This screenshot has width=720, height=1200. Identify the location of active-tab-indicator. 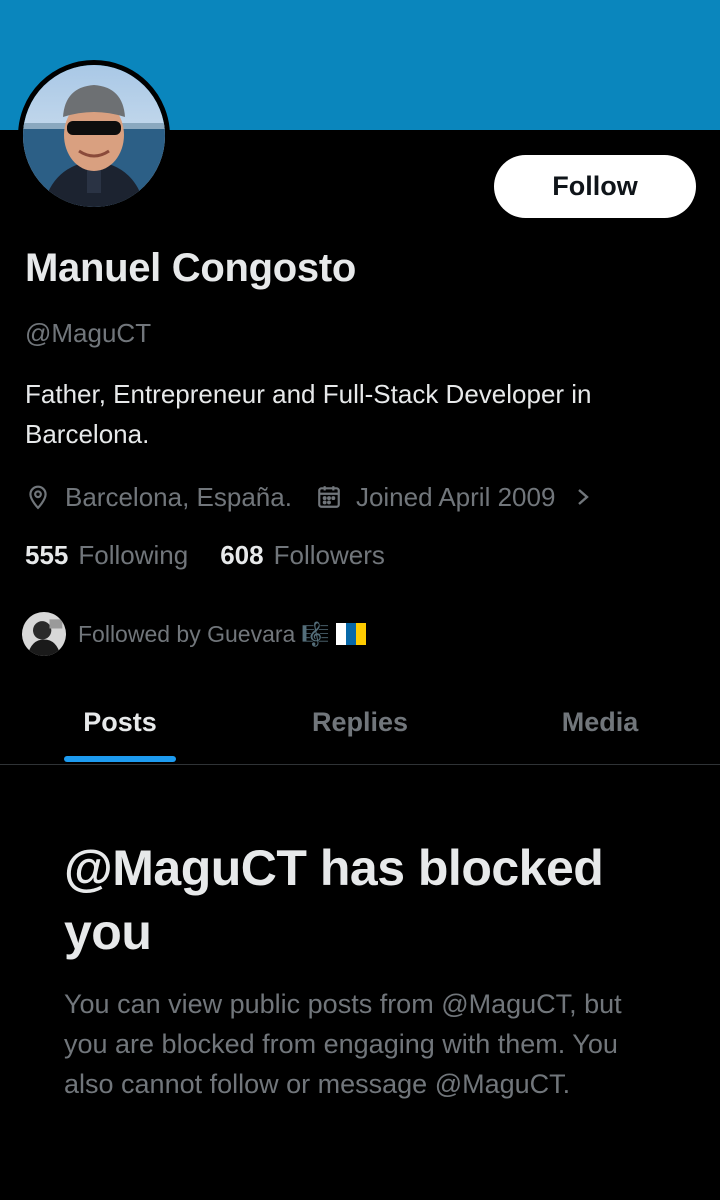
(120, 759).